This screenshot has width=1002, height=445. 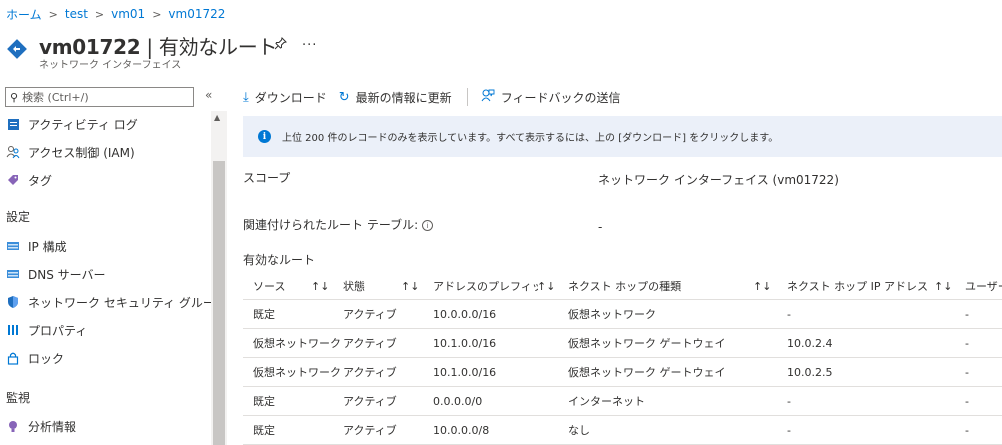 What do you see at coordinates (119, 302) in the screenshot?
I see `sidebar-item-label: ネットワーク セキュリティ グループ` at bounding box center [119, 302].